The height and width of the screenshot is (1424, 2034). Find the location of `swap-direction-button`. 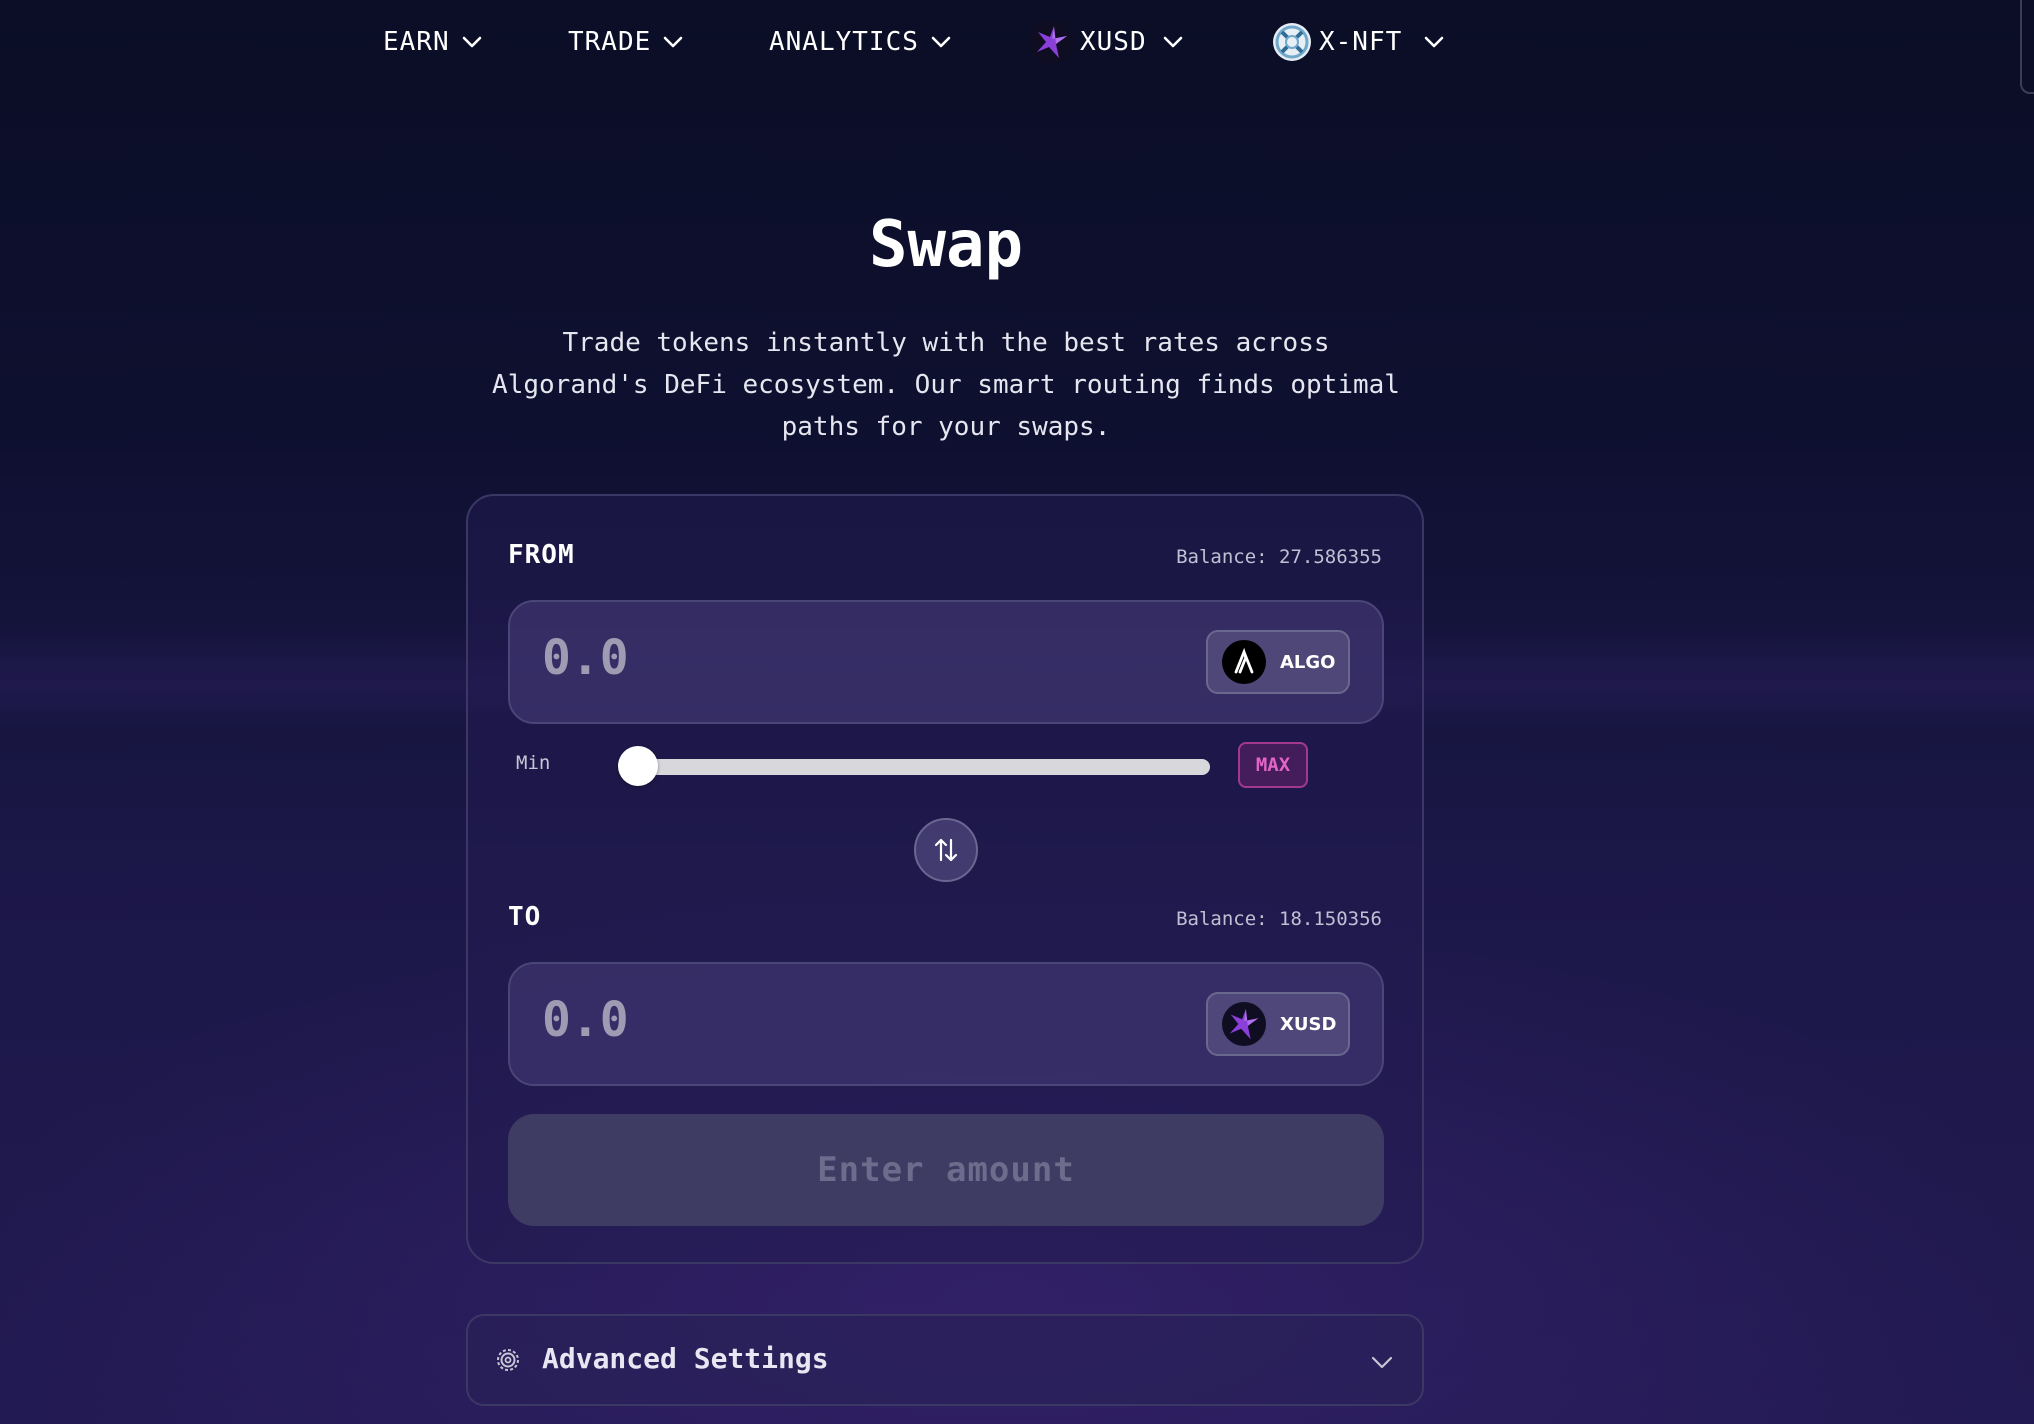

swap-direction-button is located at coordinates (946, 850).